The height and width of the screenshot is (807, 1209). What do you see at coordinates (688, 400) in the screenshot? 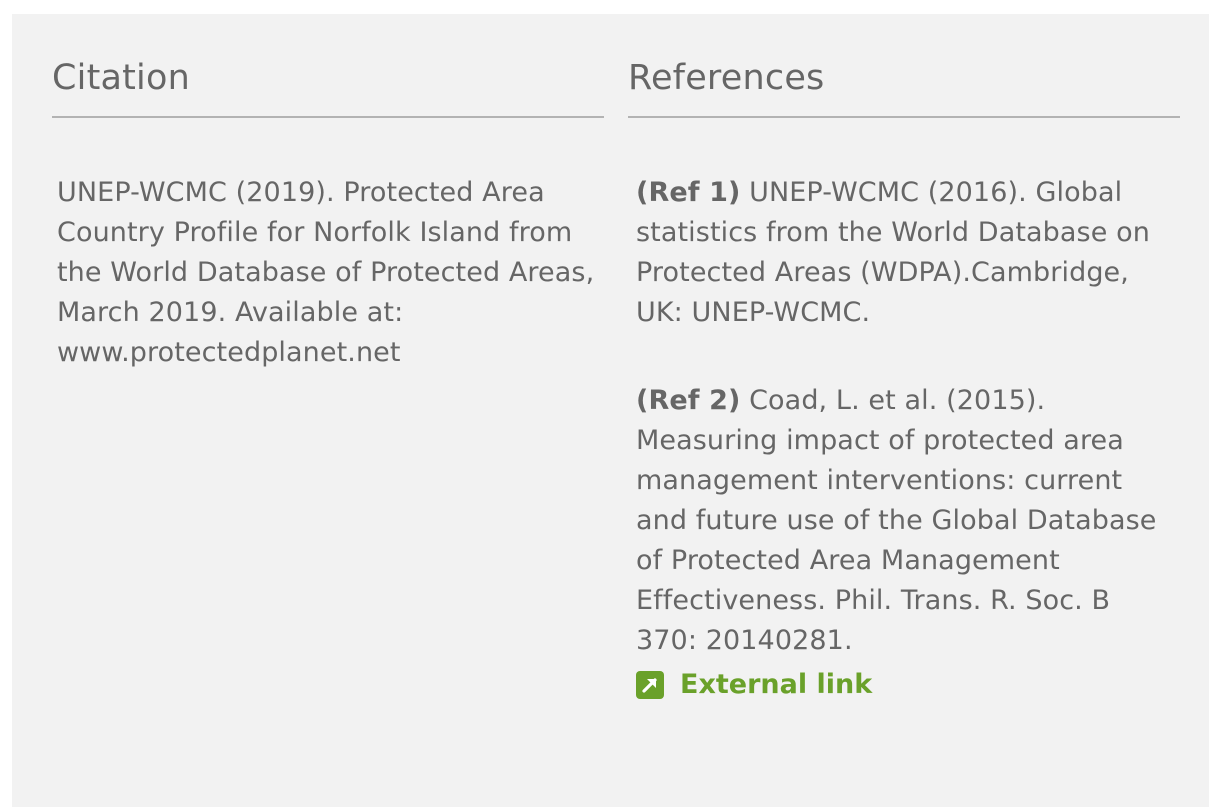
I see `reference-label: (Ref 2)` at bounding box center [688, 400].